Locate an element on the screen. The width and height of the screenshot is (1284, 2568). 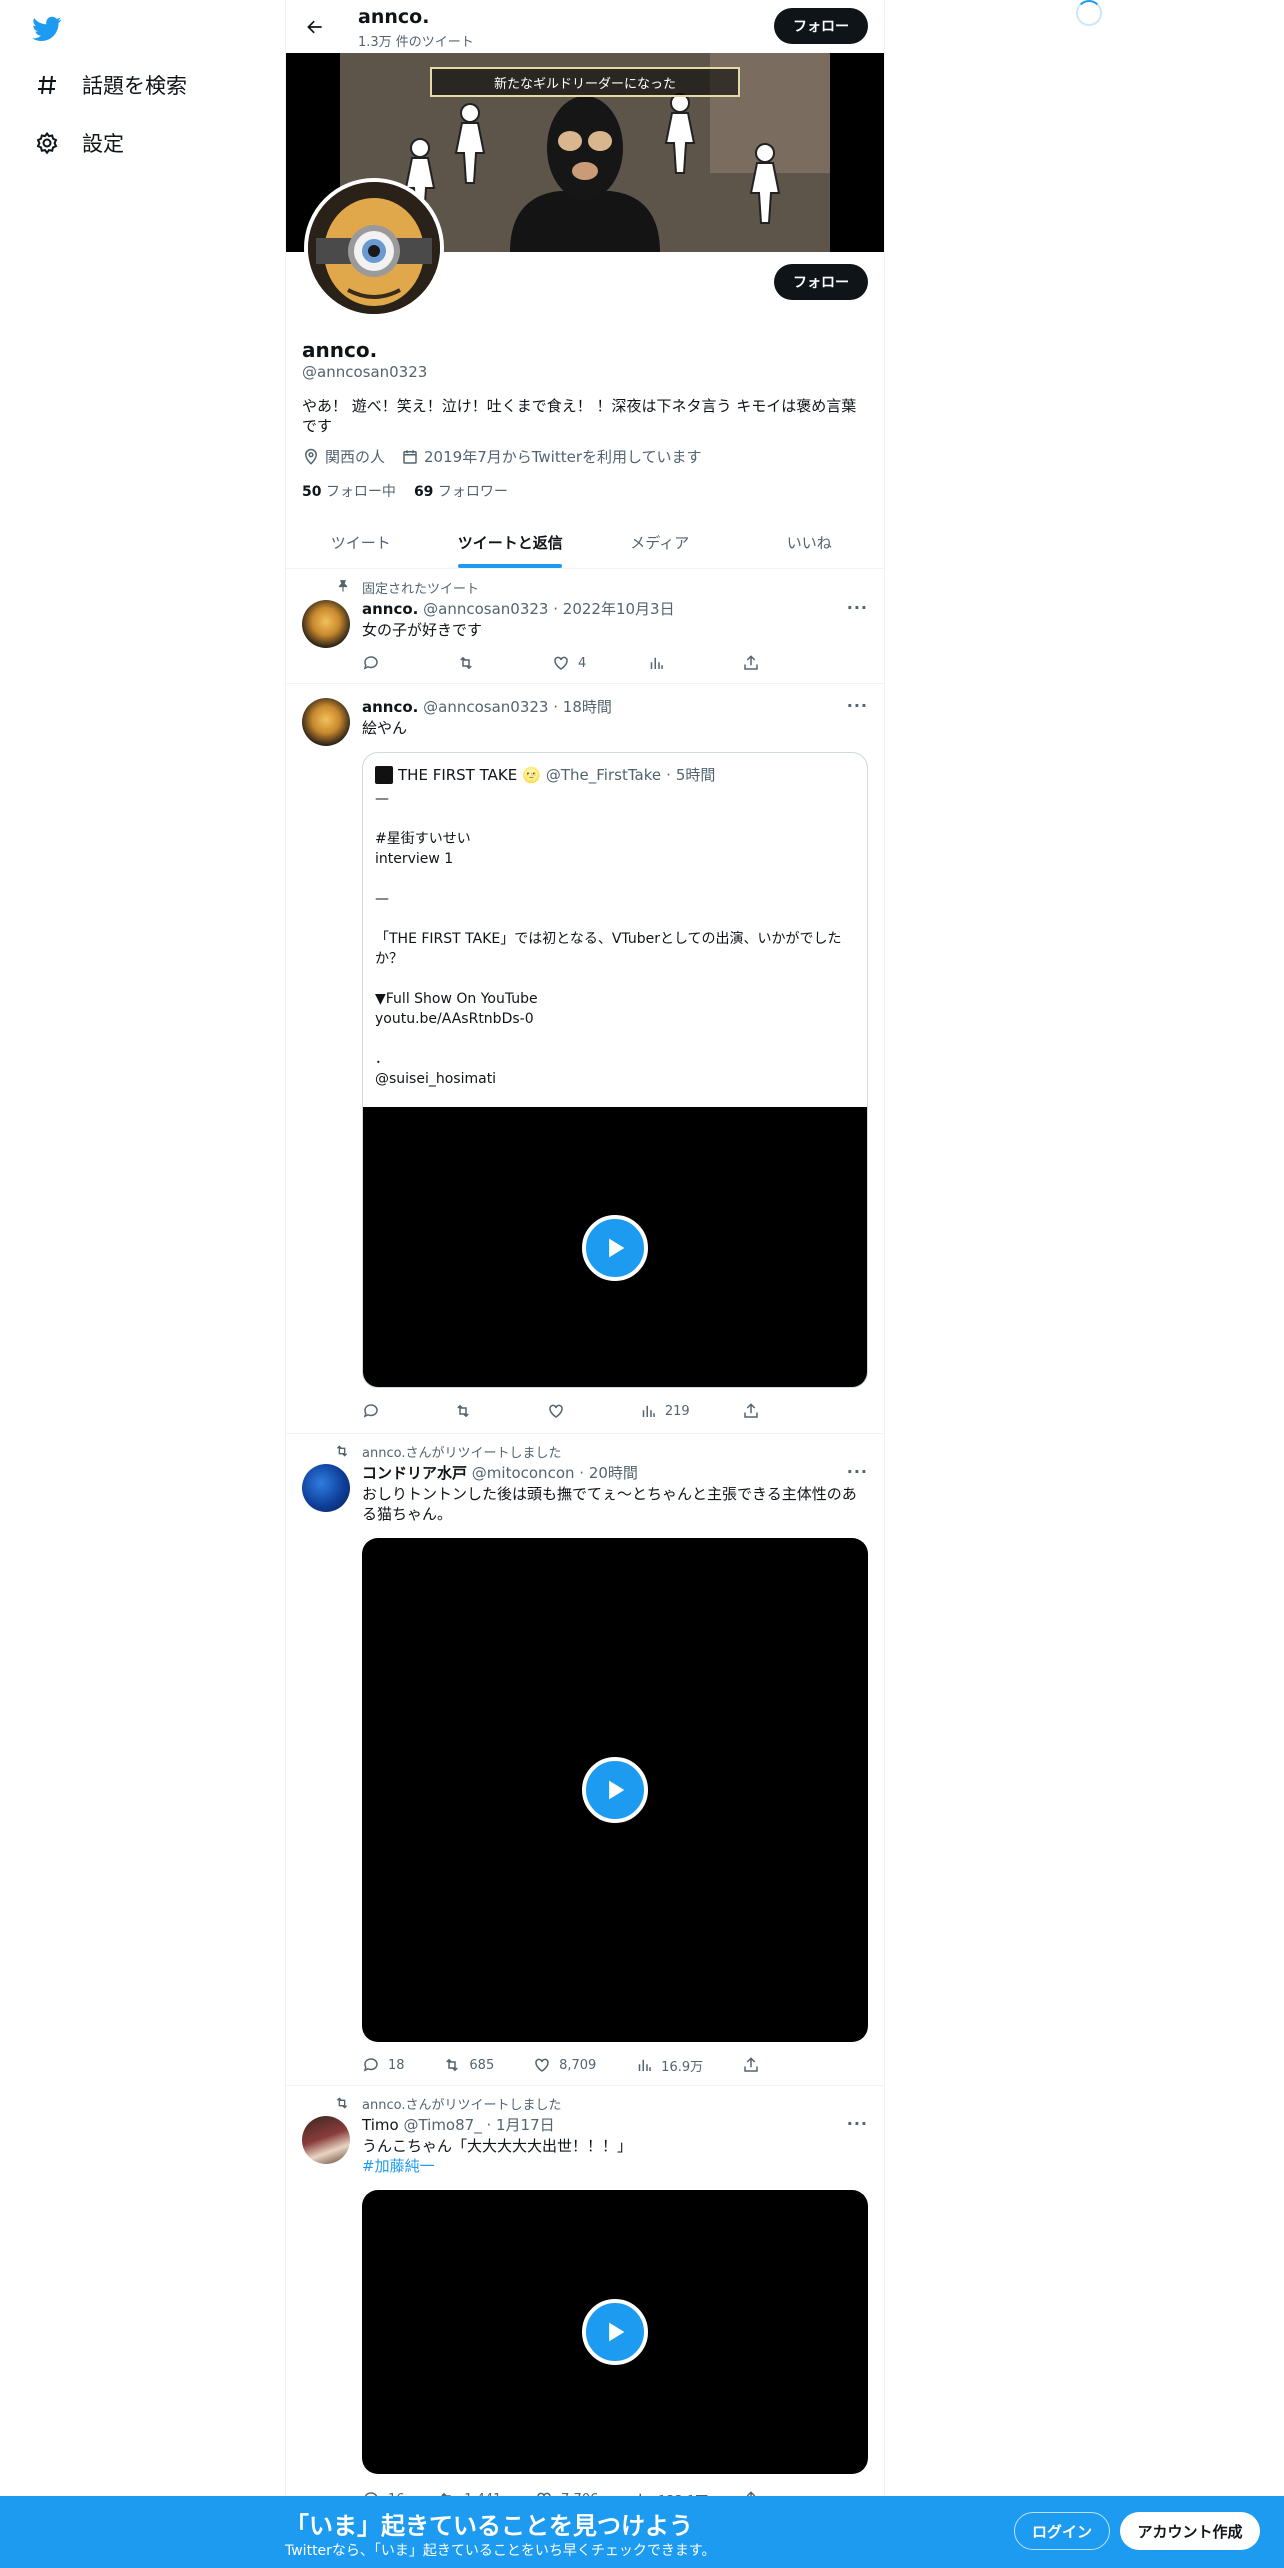
sidebar-item-label: 話題を検索 is located at coordinates (134, 86).